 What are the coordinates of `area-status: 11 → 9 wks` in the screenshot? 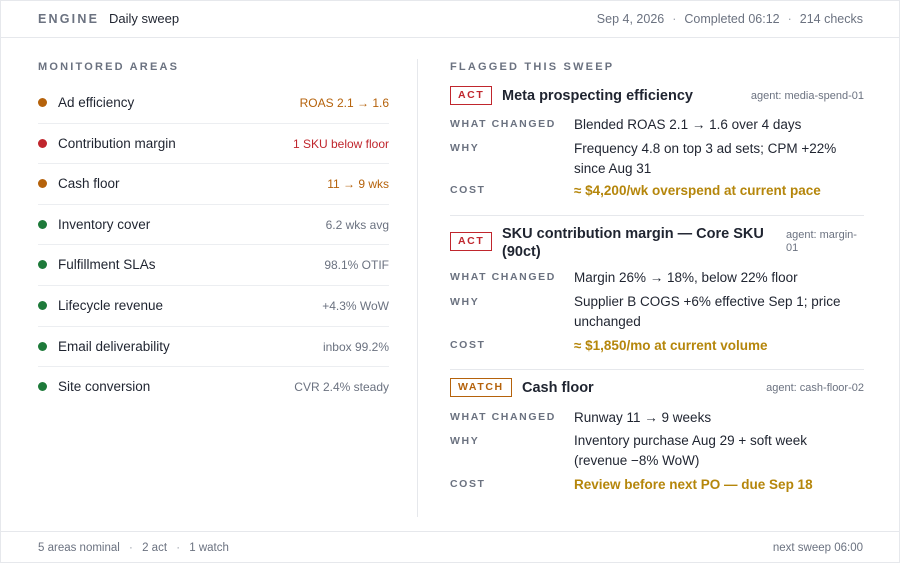 It's located at (358, 184).